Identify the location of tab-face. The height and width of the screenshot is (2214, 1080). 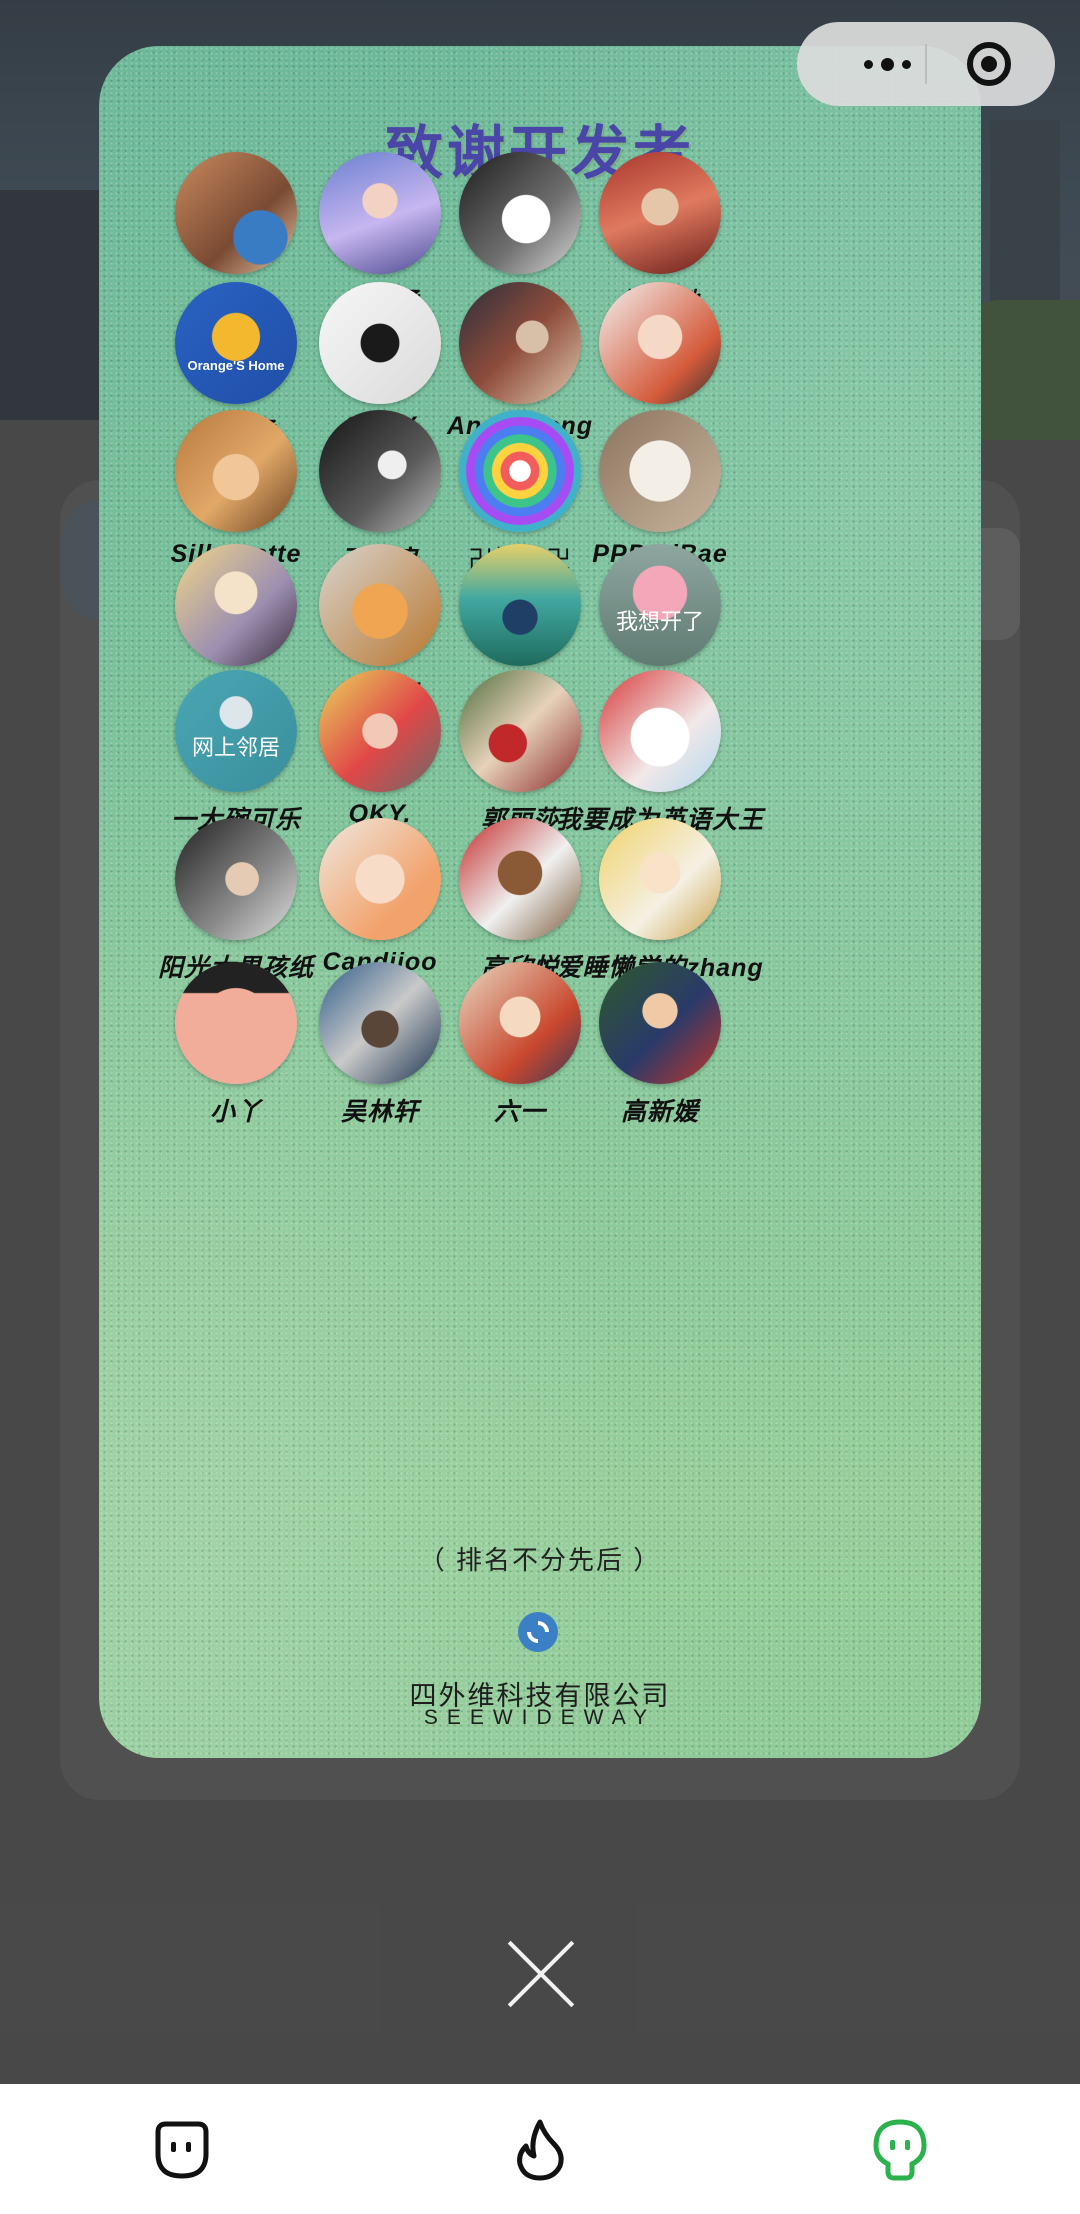
(180, 2150).